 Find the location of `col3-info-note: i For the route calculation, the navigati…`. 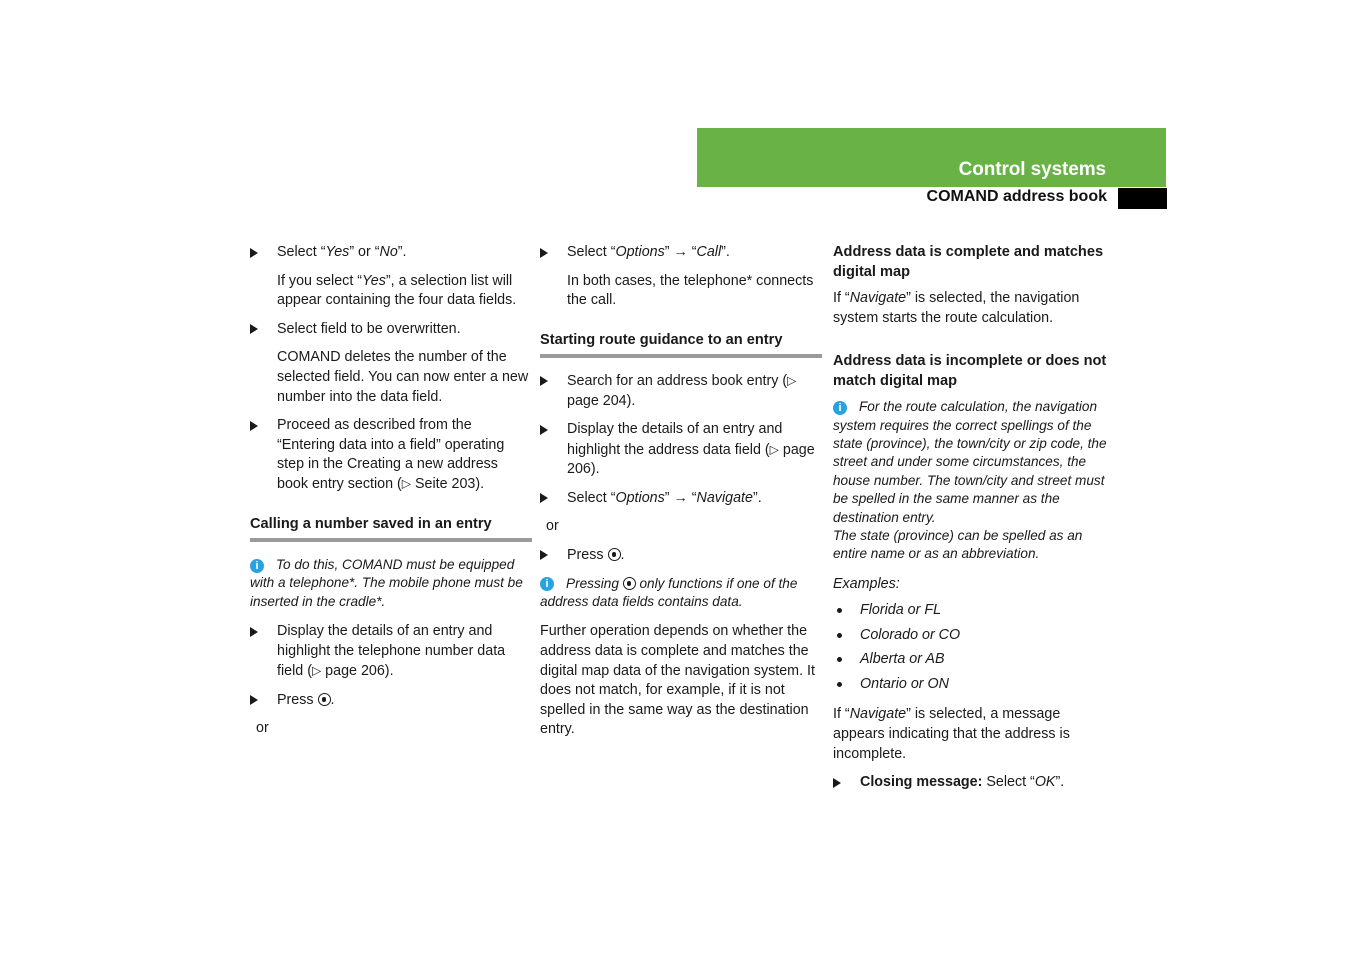

col3-info-note: i For the route calculation, the navigati… is located at coordinates (974, 481).